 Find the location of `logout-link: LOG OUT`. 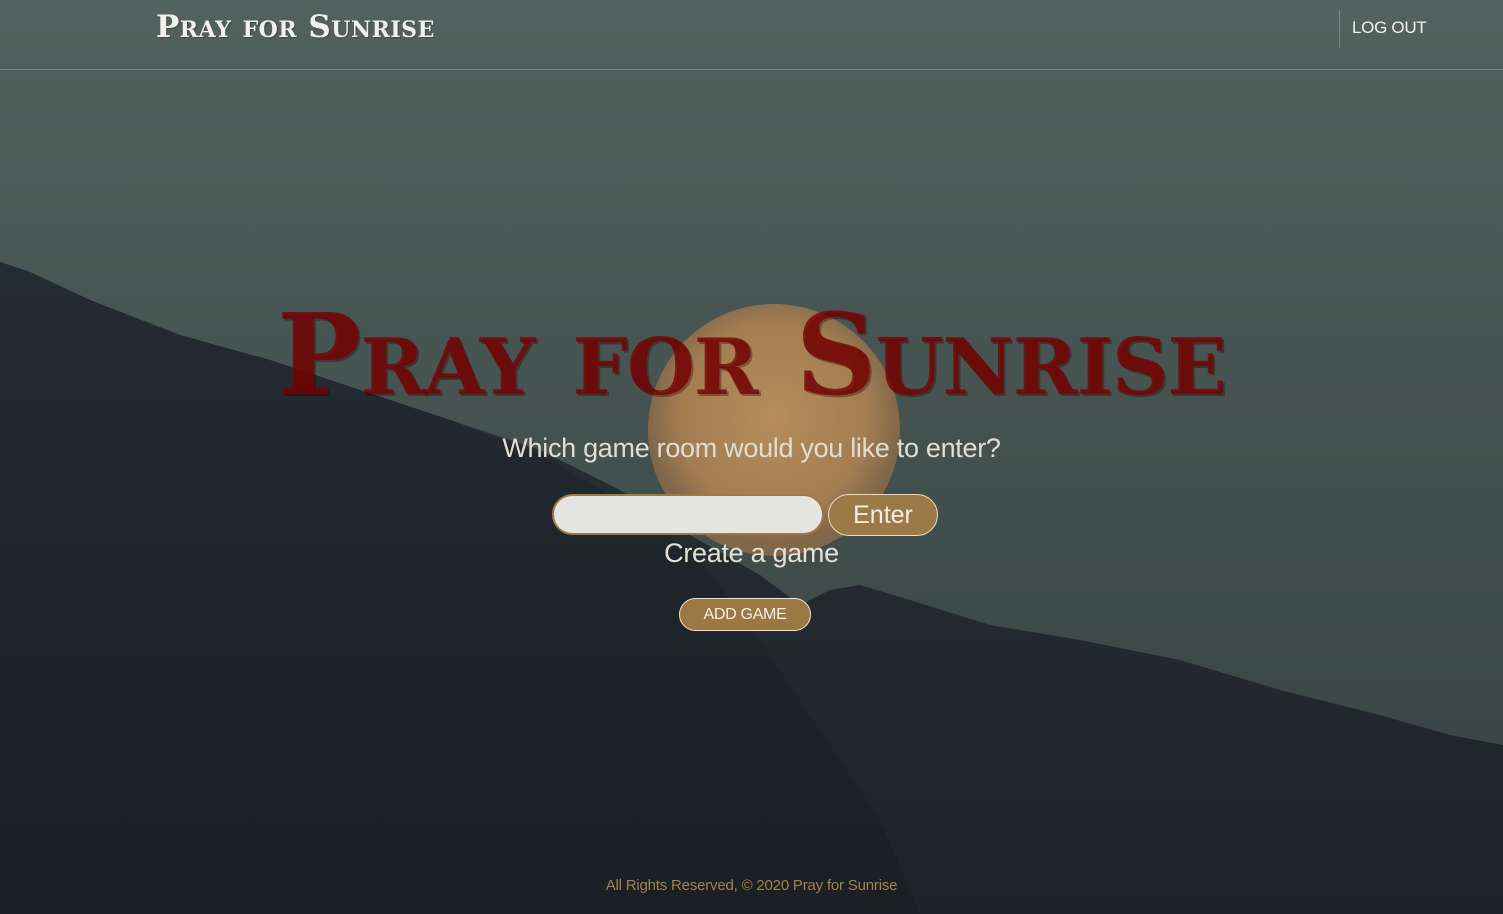

logout-link: LOG OUT is located at coordinates (1389, 28).